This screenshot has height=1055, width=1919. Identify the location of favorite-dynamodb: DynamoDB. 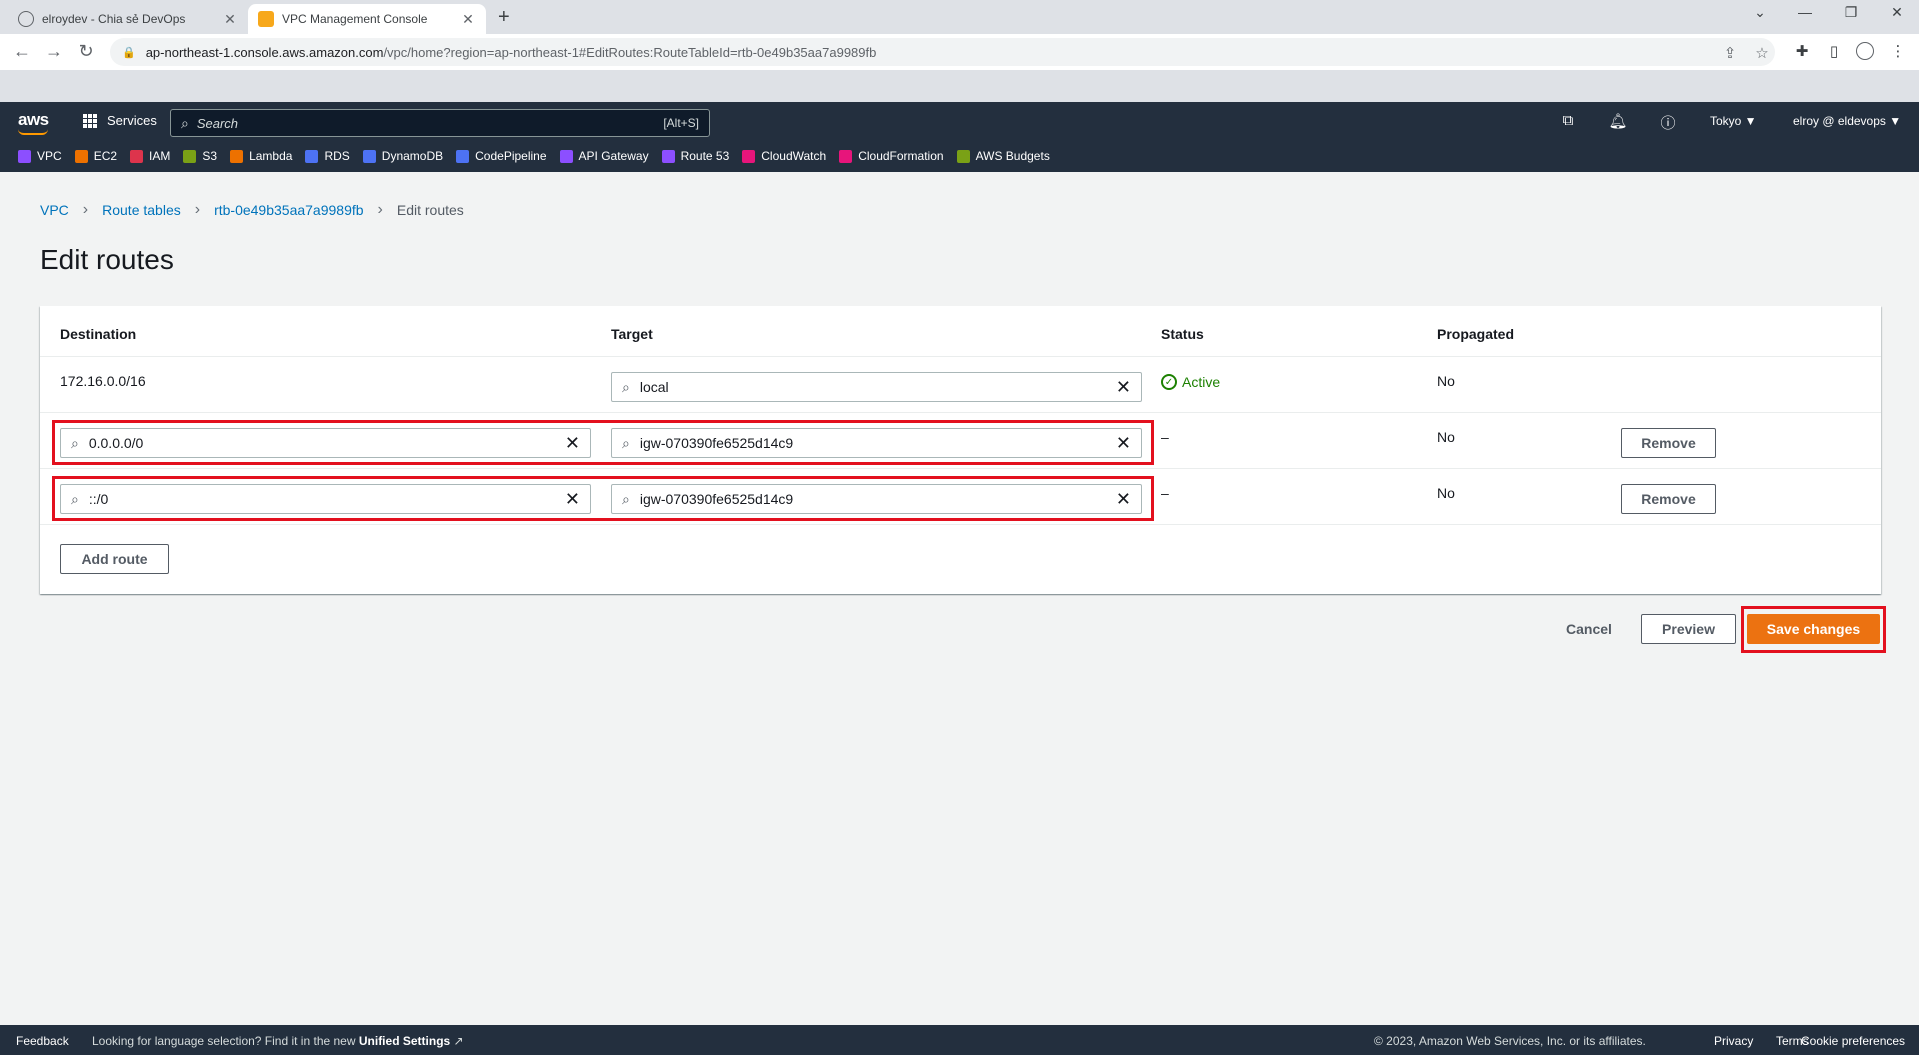
(402, 156).